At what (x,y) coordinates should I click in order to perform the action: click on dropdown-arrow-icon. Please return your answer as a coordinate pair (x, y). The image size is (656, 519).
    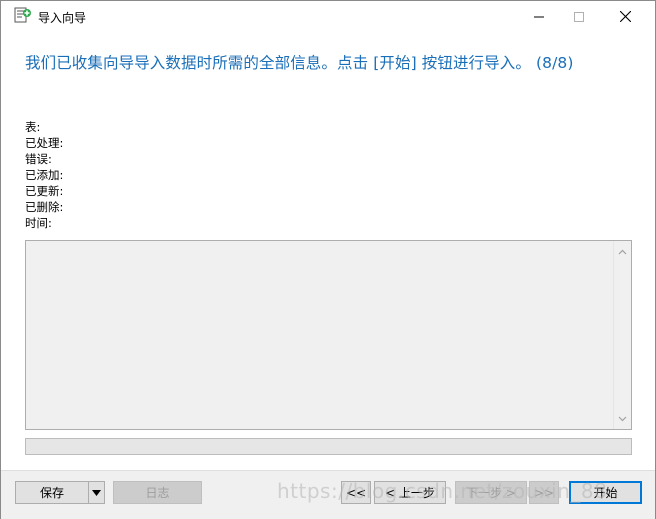
    Looking at the image, I should click on (96, 492).